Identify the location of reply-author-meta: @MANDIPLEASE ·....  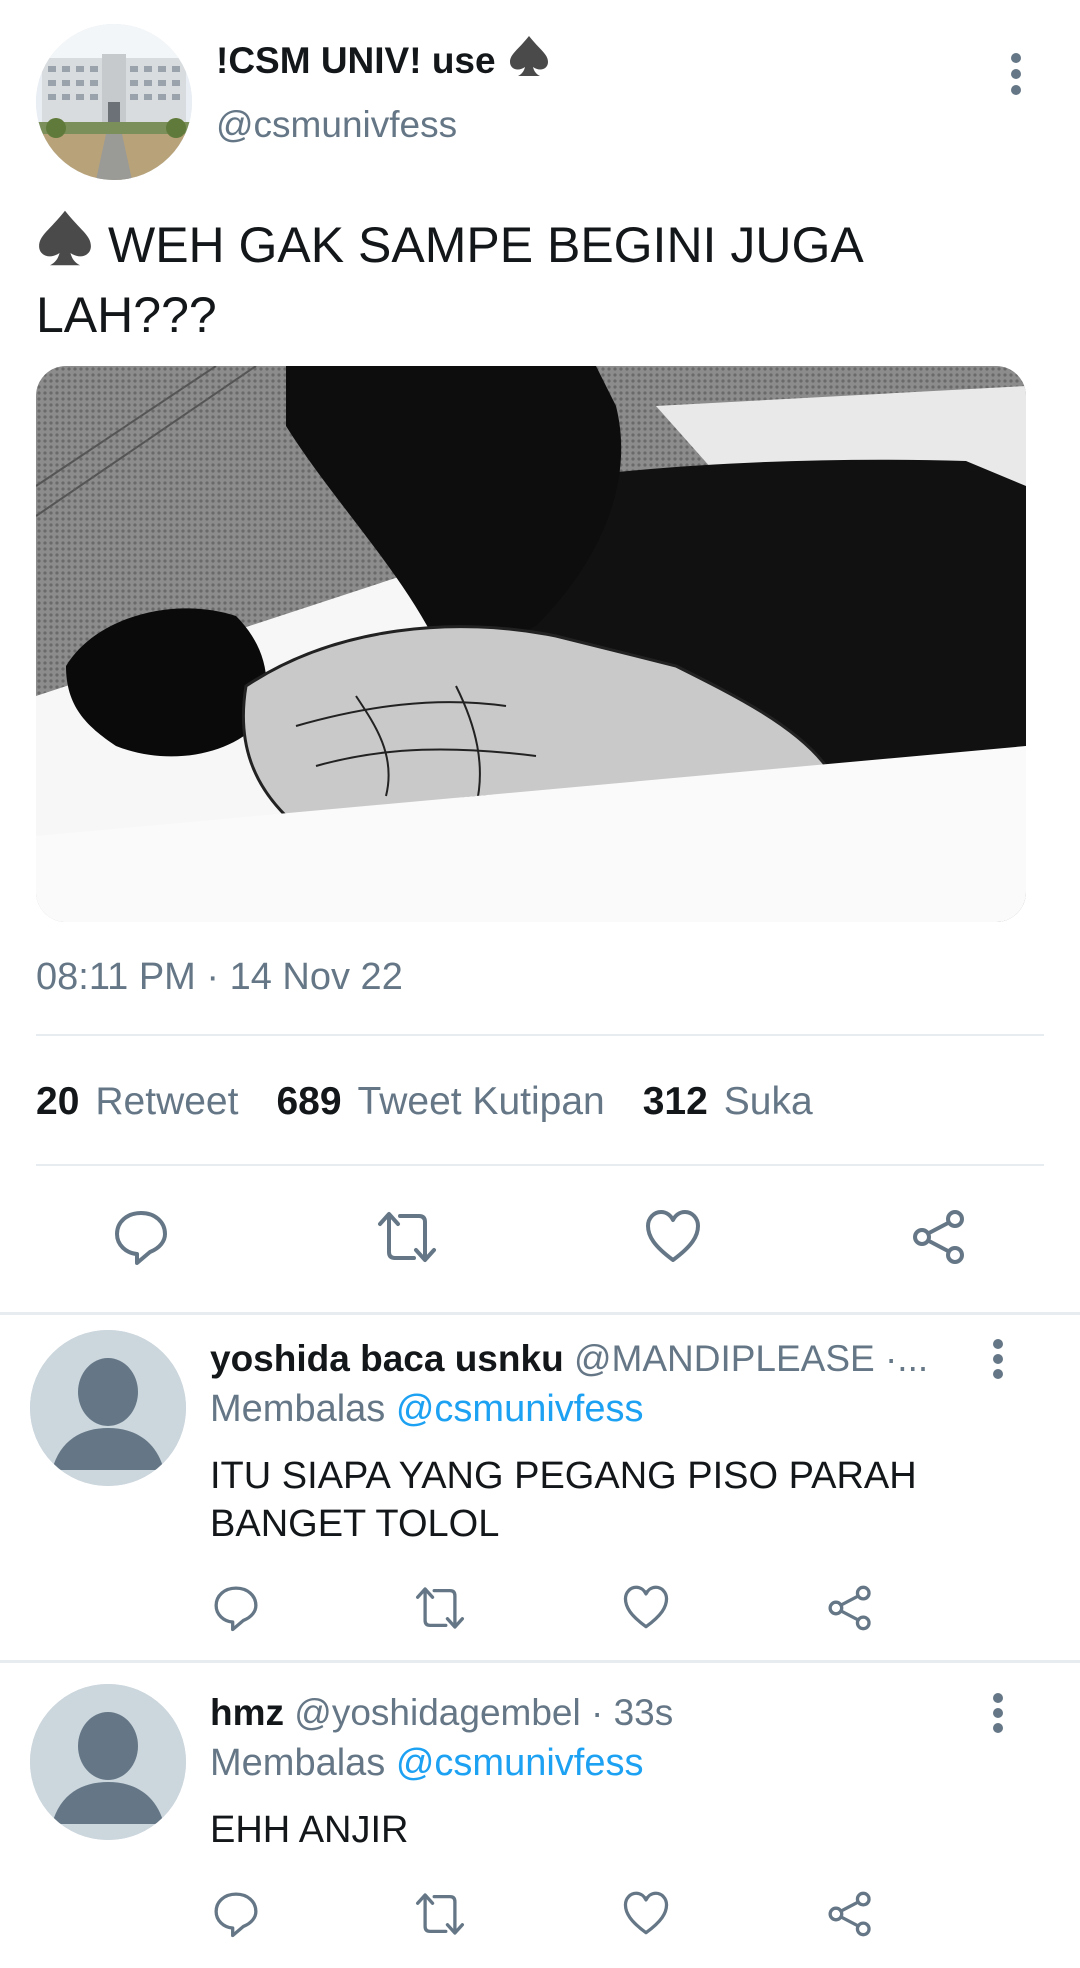
(751, 1358).